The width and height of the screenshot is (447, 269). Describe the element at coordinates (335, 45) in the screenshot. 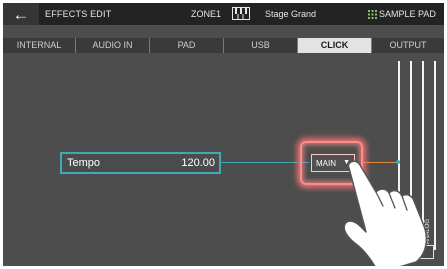

I see `tab-click: CLICK` at that location.